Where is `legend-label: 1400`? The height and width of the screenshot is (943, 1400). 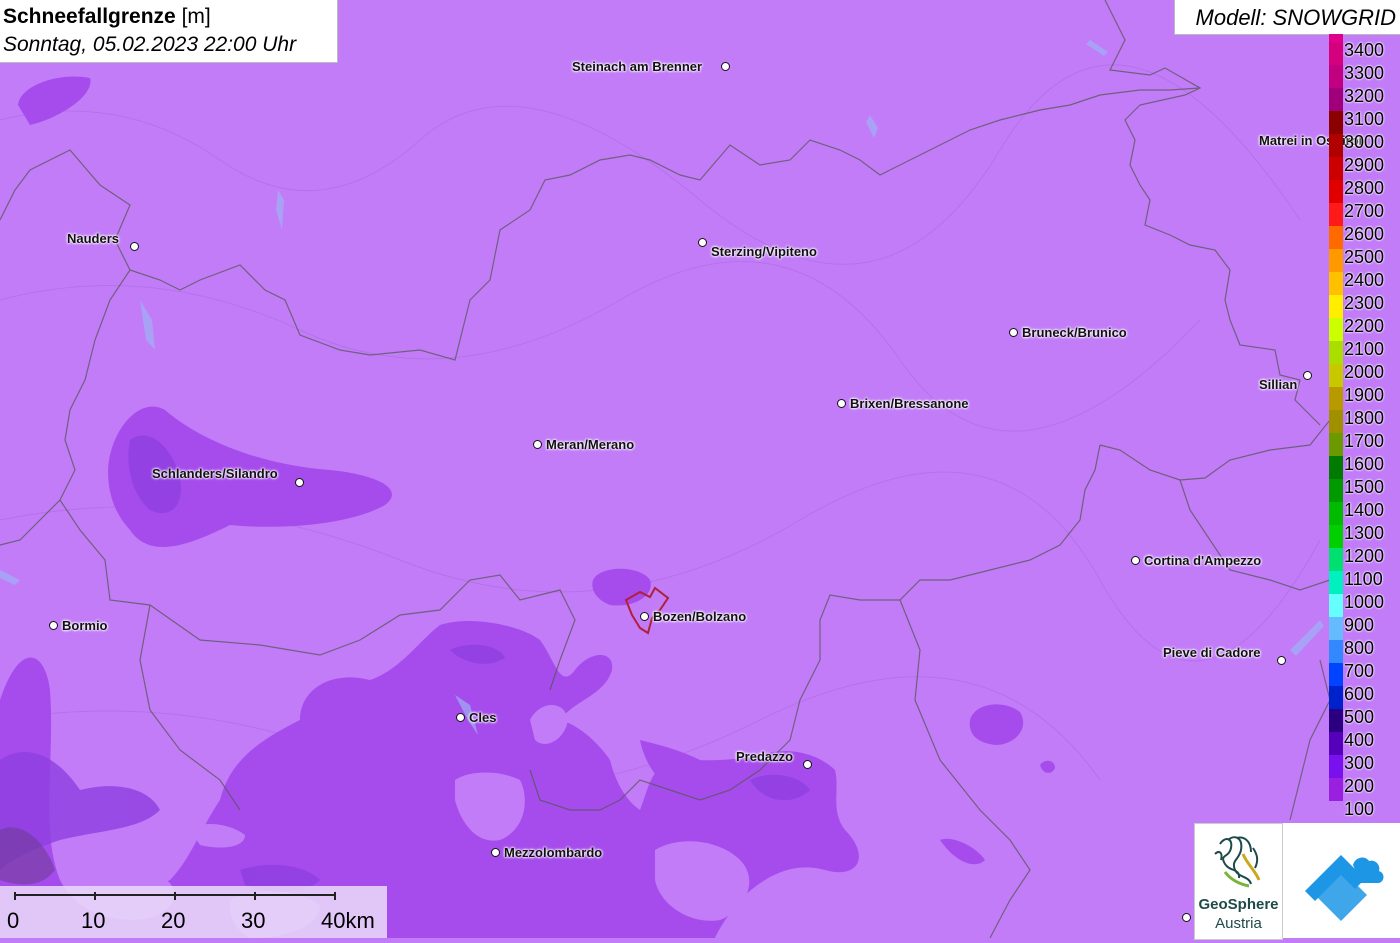
legend-label: 1400 is located at coordinates (1364, 510).